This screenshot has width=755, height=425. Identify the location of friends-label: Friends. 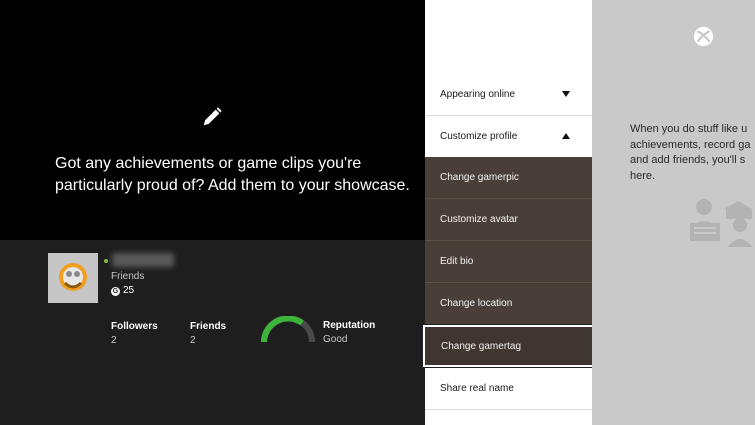
(208, 326).